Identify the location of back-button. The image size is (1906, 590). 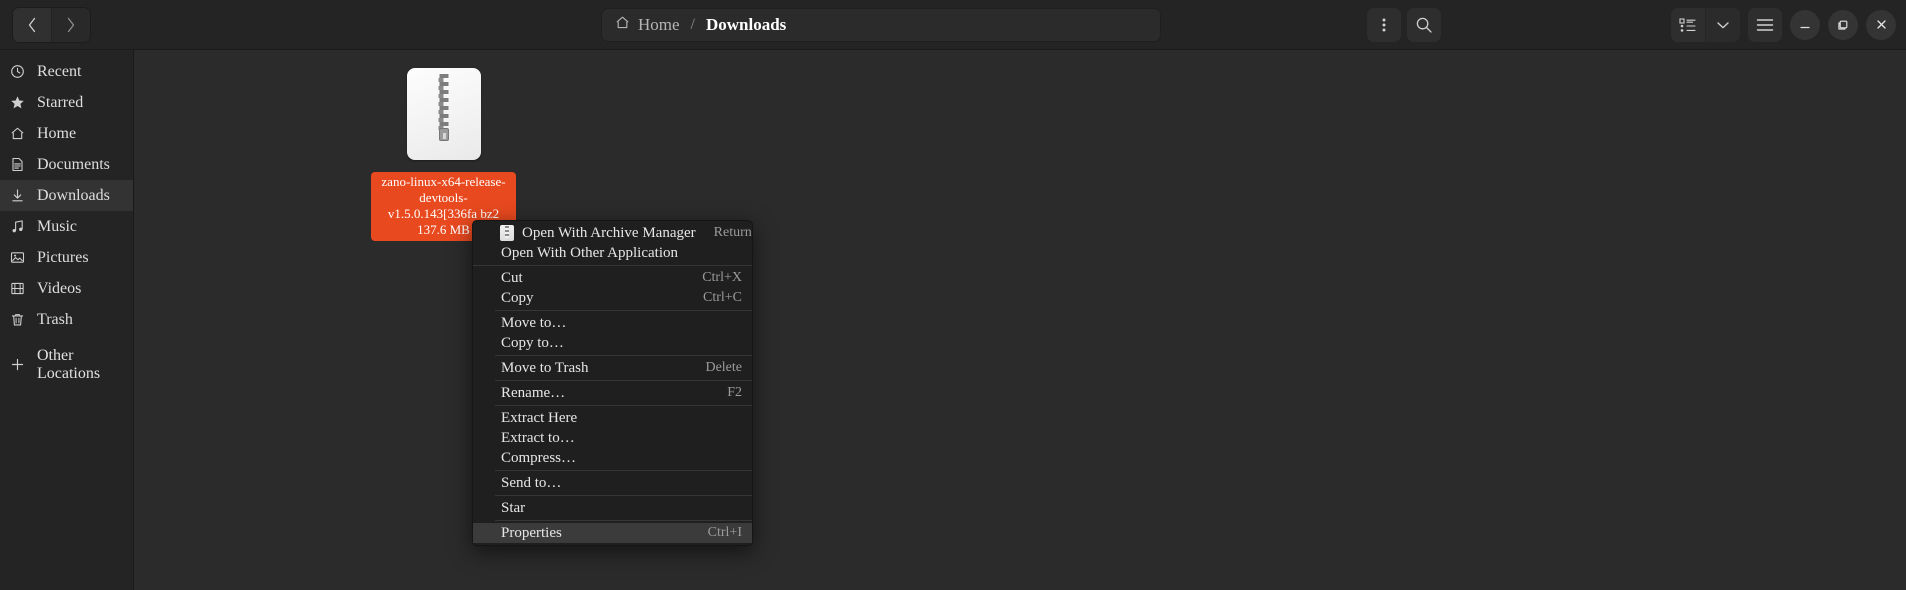
(32, 24).